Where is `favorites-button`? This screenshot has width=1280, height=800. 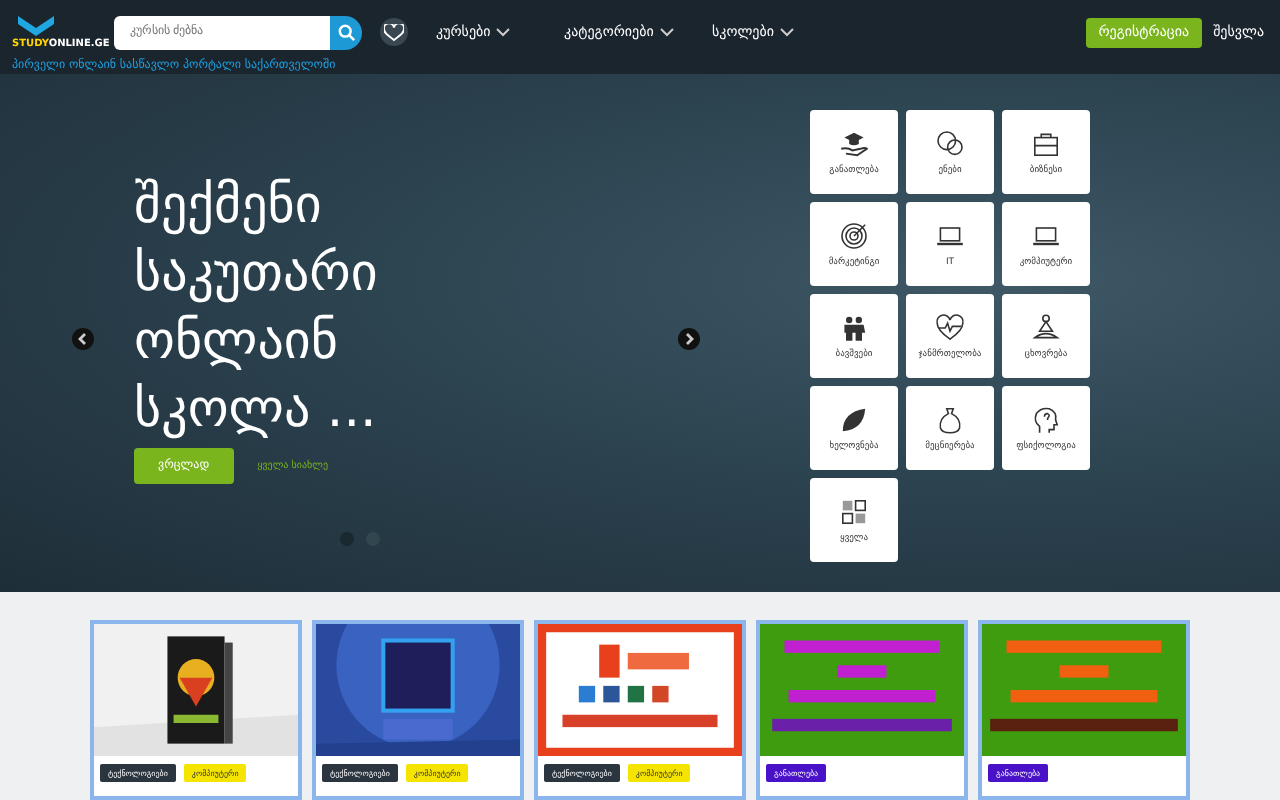 favorites-button is located at coordinates (394, 32).